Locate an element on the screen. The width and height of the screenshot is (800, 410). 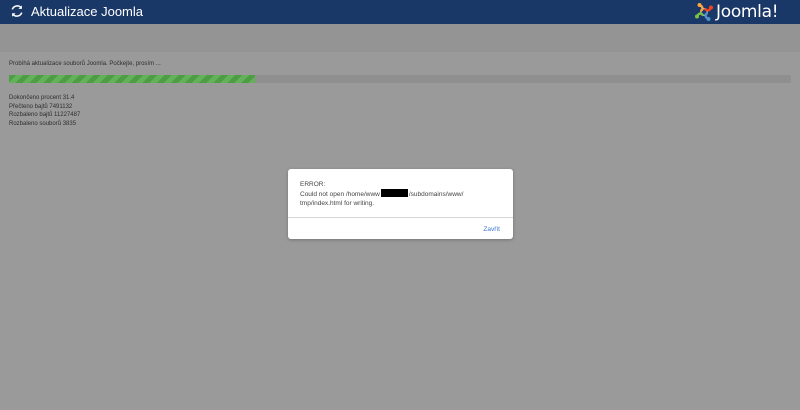
update-progress-bar is located at coordinates (400, 79).